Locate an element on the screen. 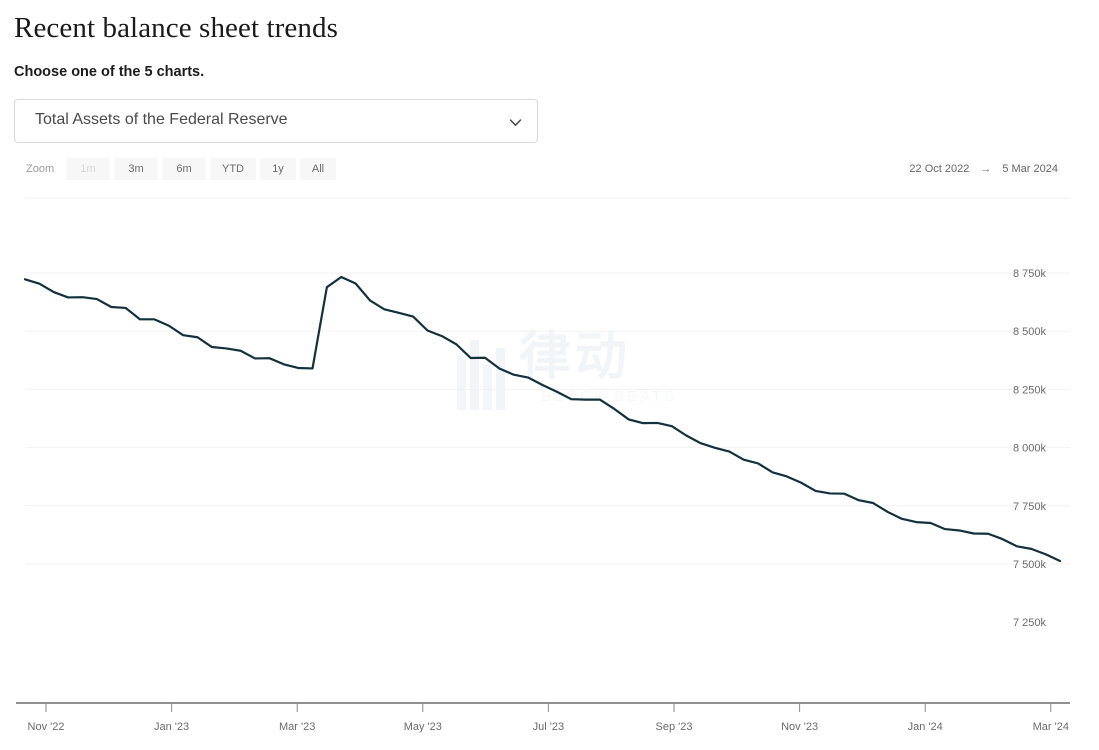 This screenshot has width=1099, height=750. range-start-date: 22 Oct 2022 is located at coordinates (939, 169).